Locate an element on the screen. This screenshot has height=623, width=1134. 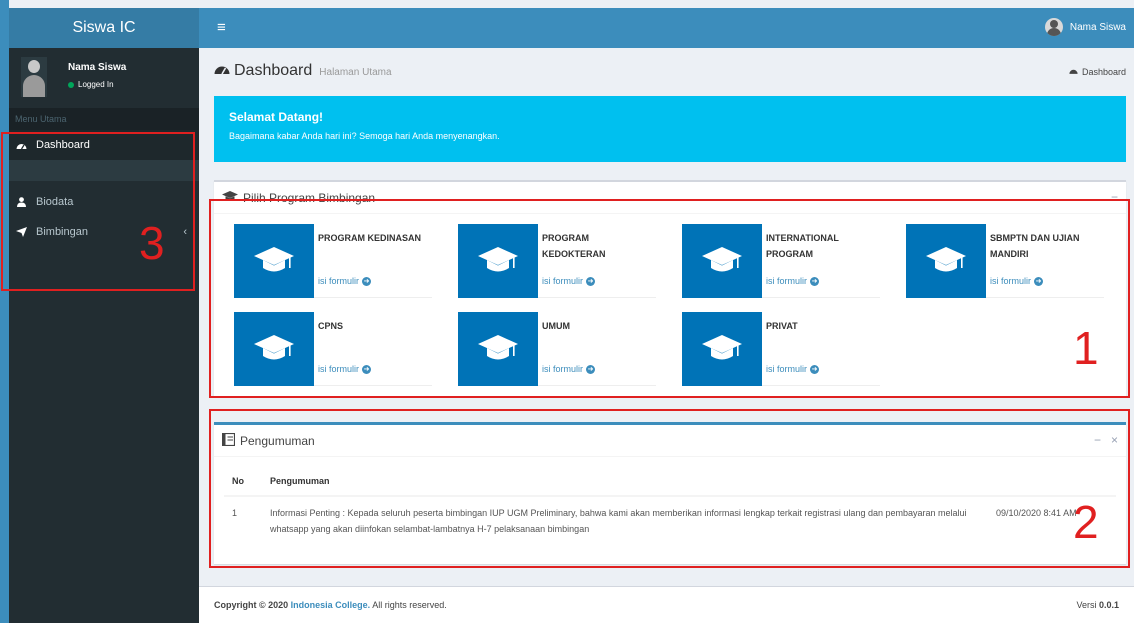
version-info: Versi 0.0.1 is located at coordinates (1097, 605).